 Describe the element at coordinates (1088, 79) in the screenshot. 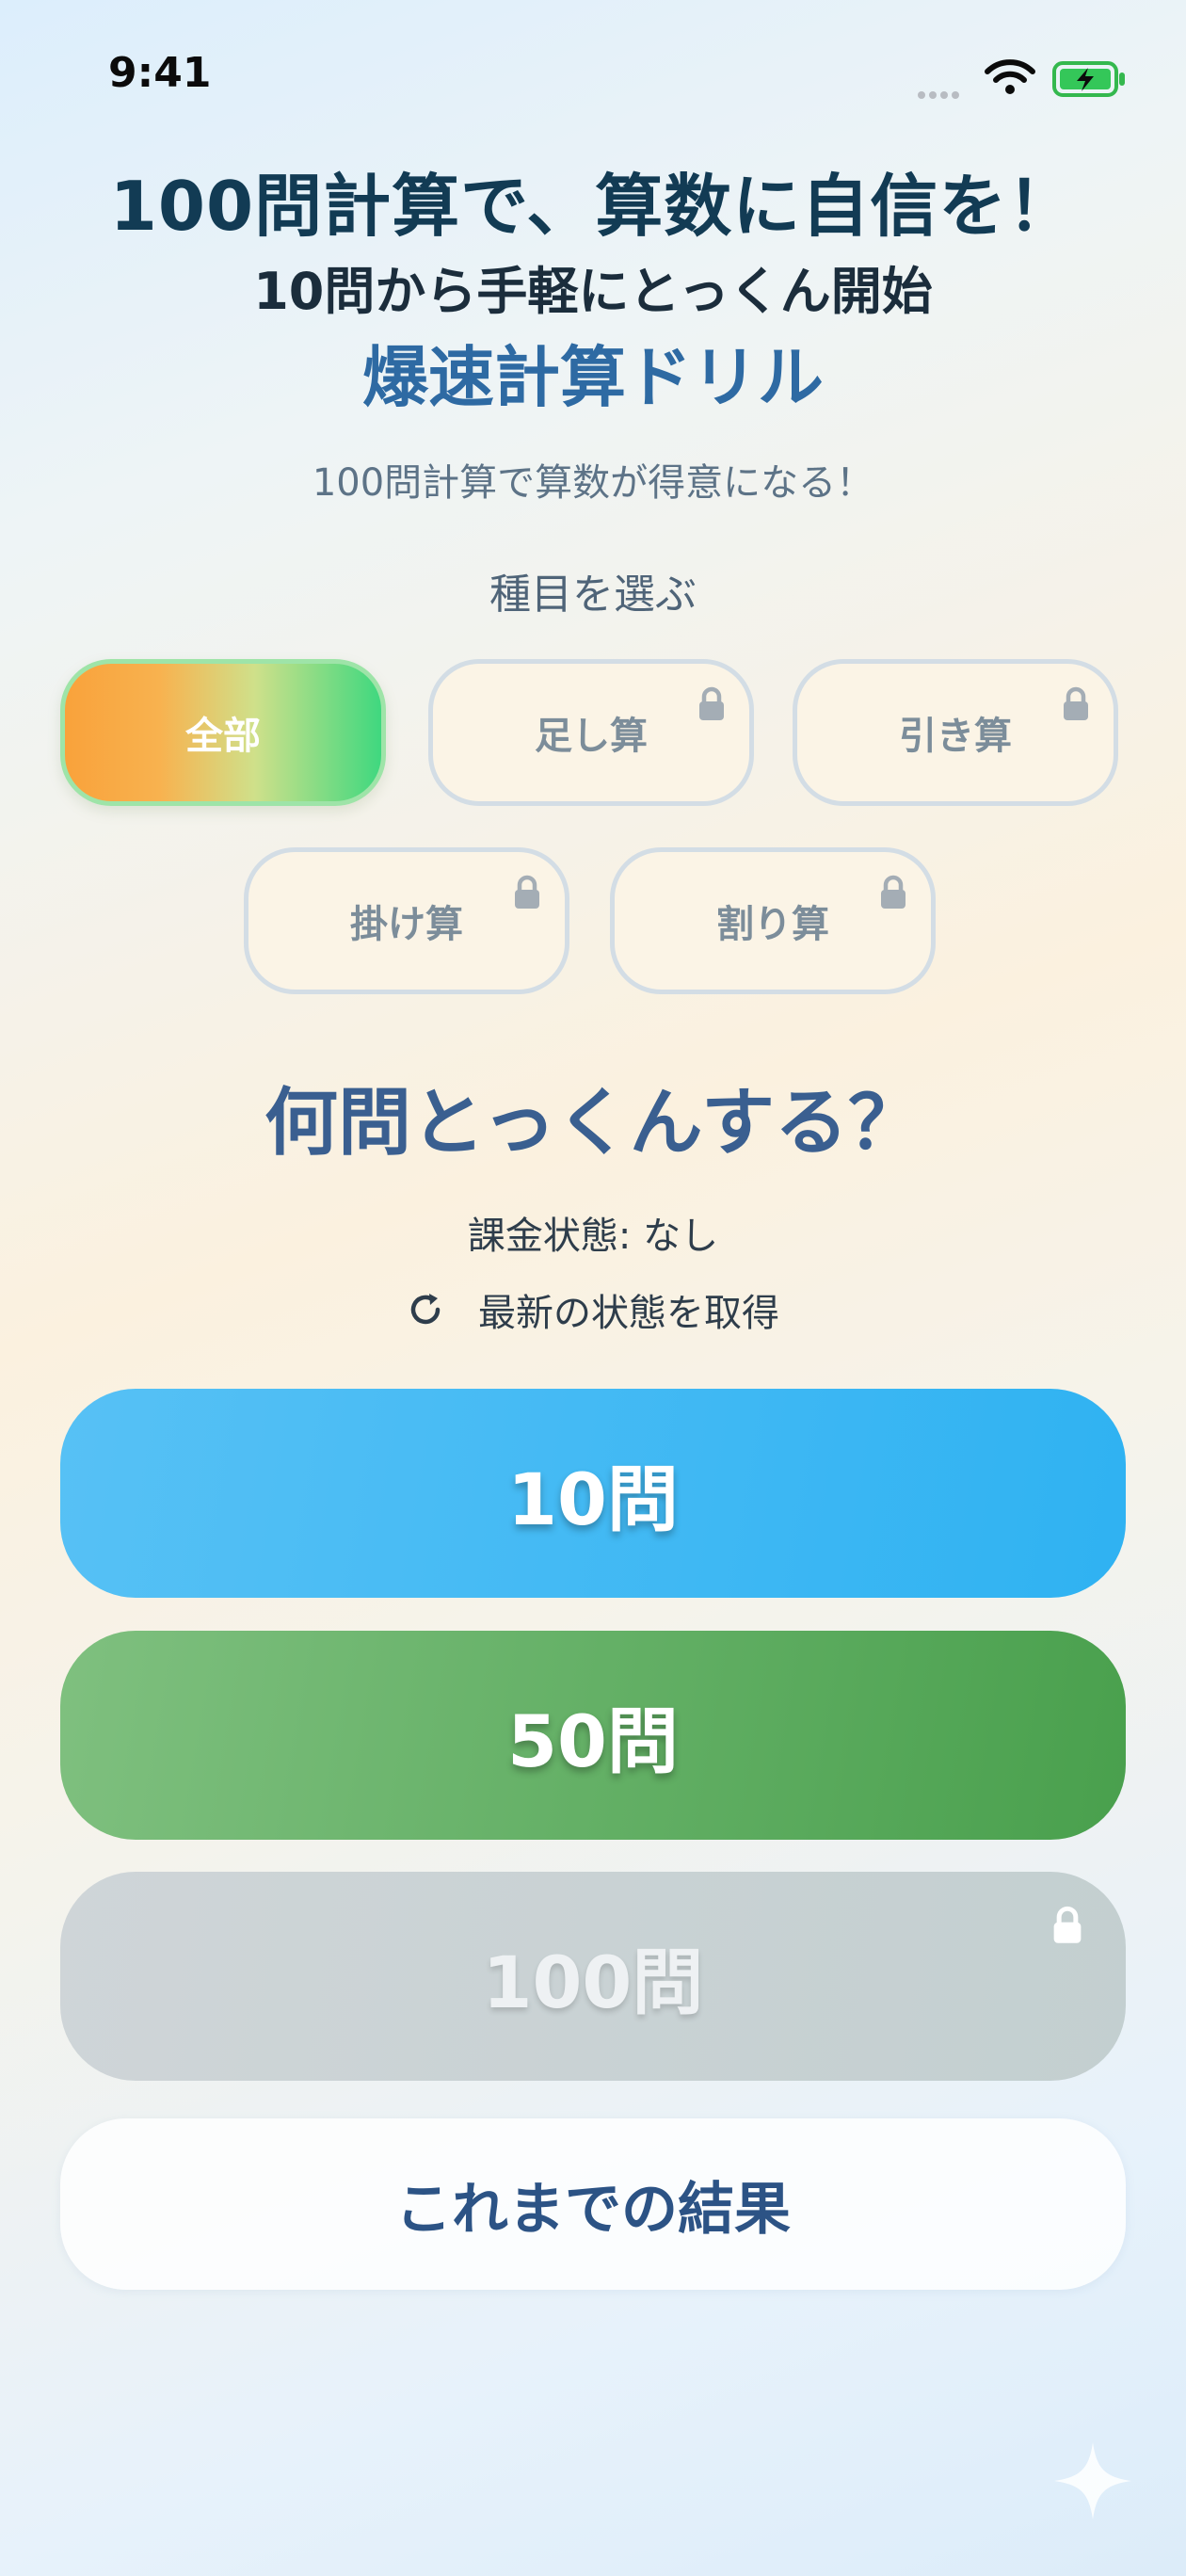

I see `battery-charging-icon` at that location.